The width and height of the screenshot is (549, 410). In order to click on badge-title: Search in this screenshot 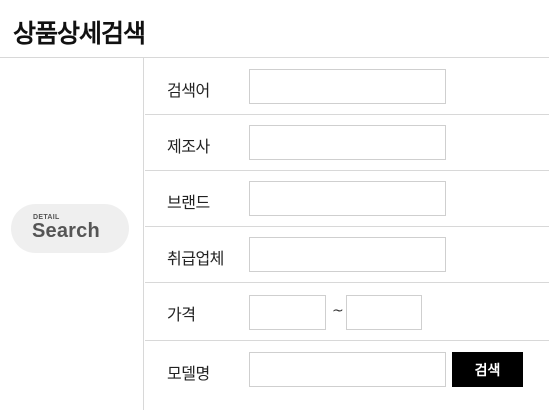, I will do `click(66, 231)`.